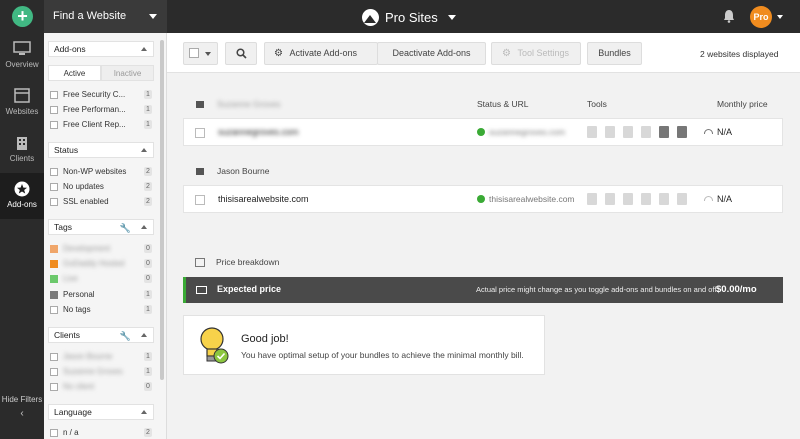 Image resolution: width=800 pixels, height=439 pixels. Describe the element at coordinates (102, 264) in the screenshot. I see `filter-item: GoDaddy Hosted 0` at that location.